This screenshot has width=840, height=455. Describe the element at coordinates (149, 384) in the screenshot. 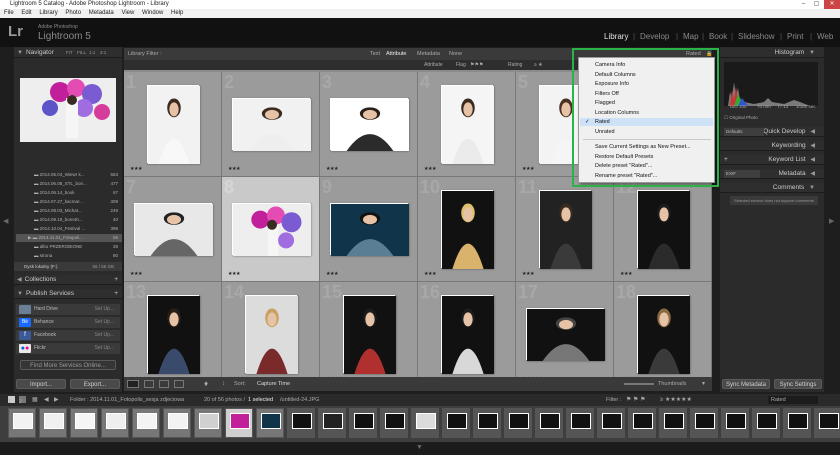

I see `loupe-view-icon` at that location.